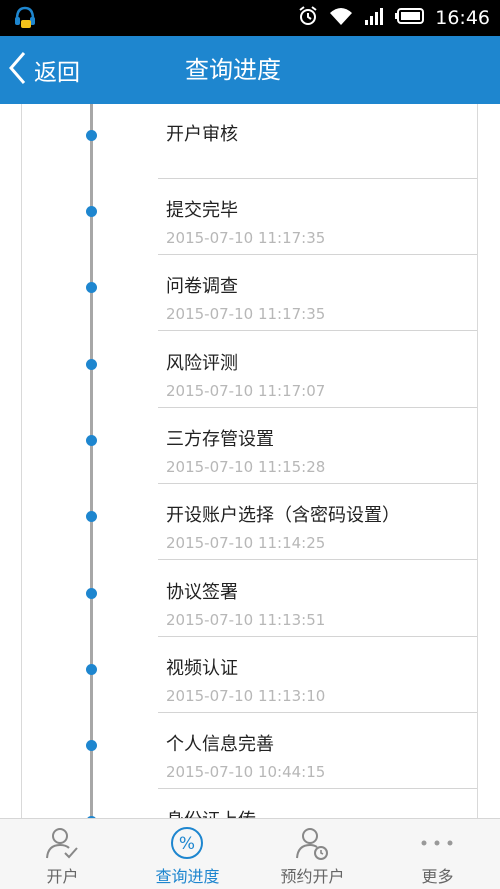  Describe the element at coordinates (246, 543) in the screenshot. I see `step-time: 2015-07-10 11:14:25` at that location.